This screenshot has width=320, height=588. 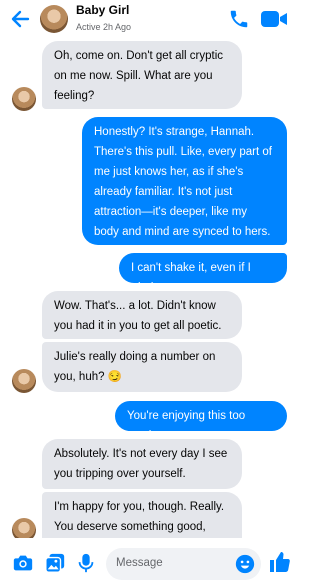 I want to click on back-arrow-icon, so click(x=20, y=19).